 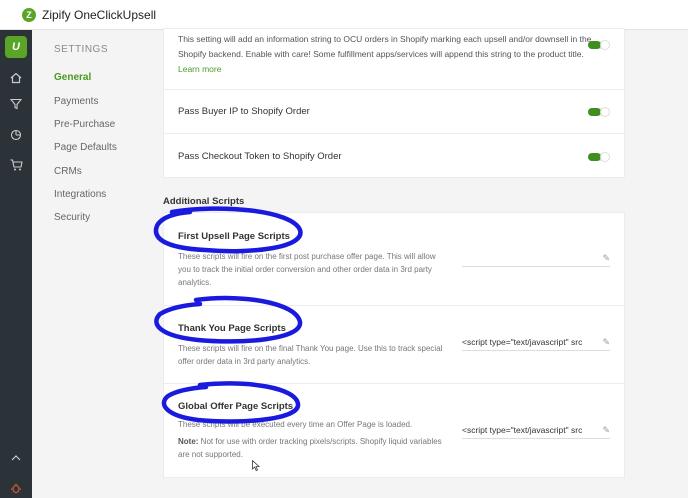 What do you see at coordinates (256, 465) in the screenshot?
I see `mouse-cursor-icon` at bounding box center [256, 465].